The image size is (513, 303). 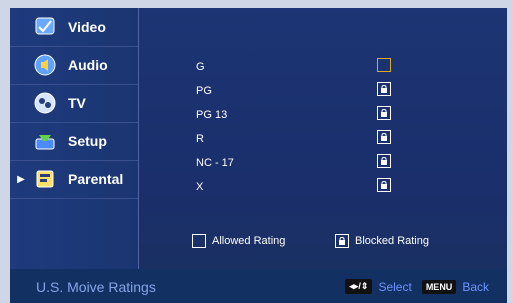 What do you see at coordinates (204, 91) in the screenshot?
I see `rating-name: PG` at bounding box center [204, 91].